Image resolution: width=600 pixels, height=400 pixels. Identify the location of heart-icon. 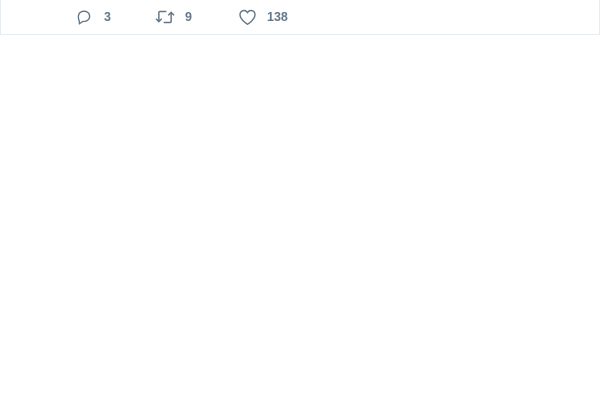
(247, 17).